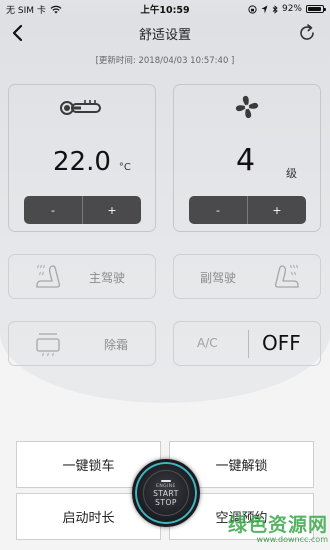  Describe the element at coordinates (124, 167) in the screenshot. I see `temperature-unit: °C` at that location.